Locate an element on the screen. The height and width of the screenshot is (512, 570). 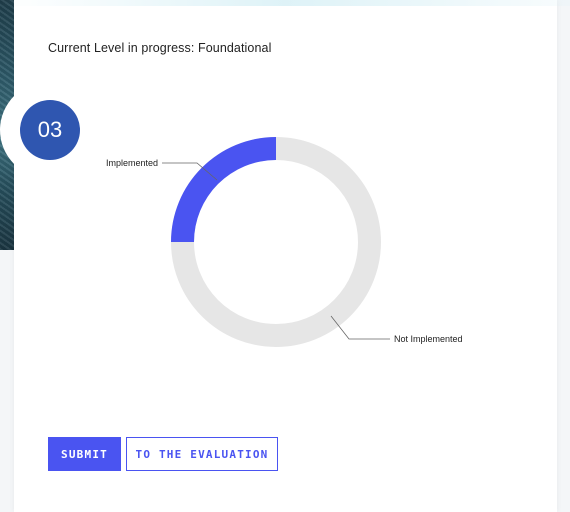
submit-button: SUBMIT is located at coordinates (84, 454).